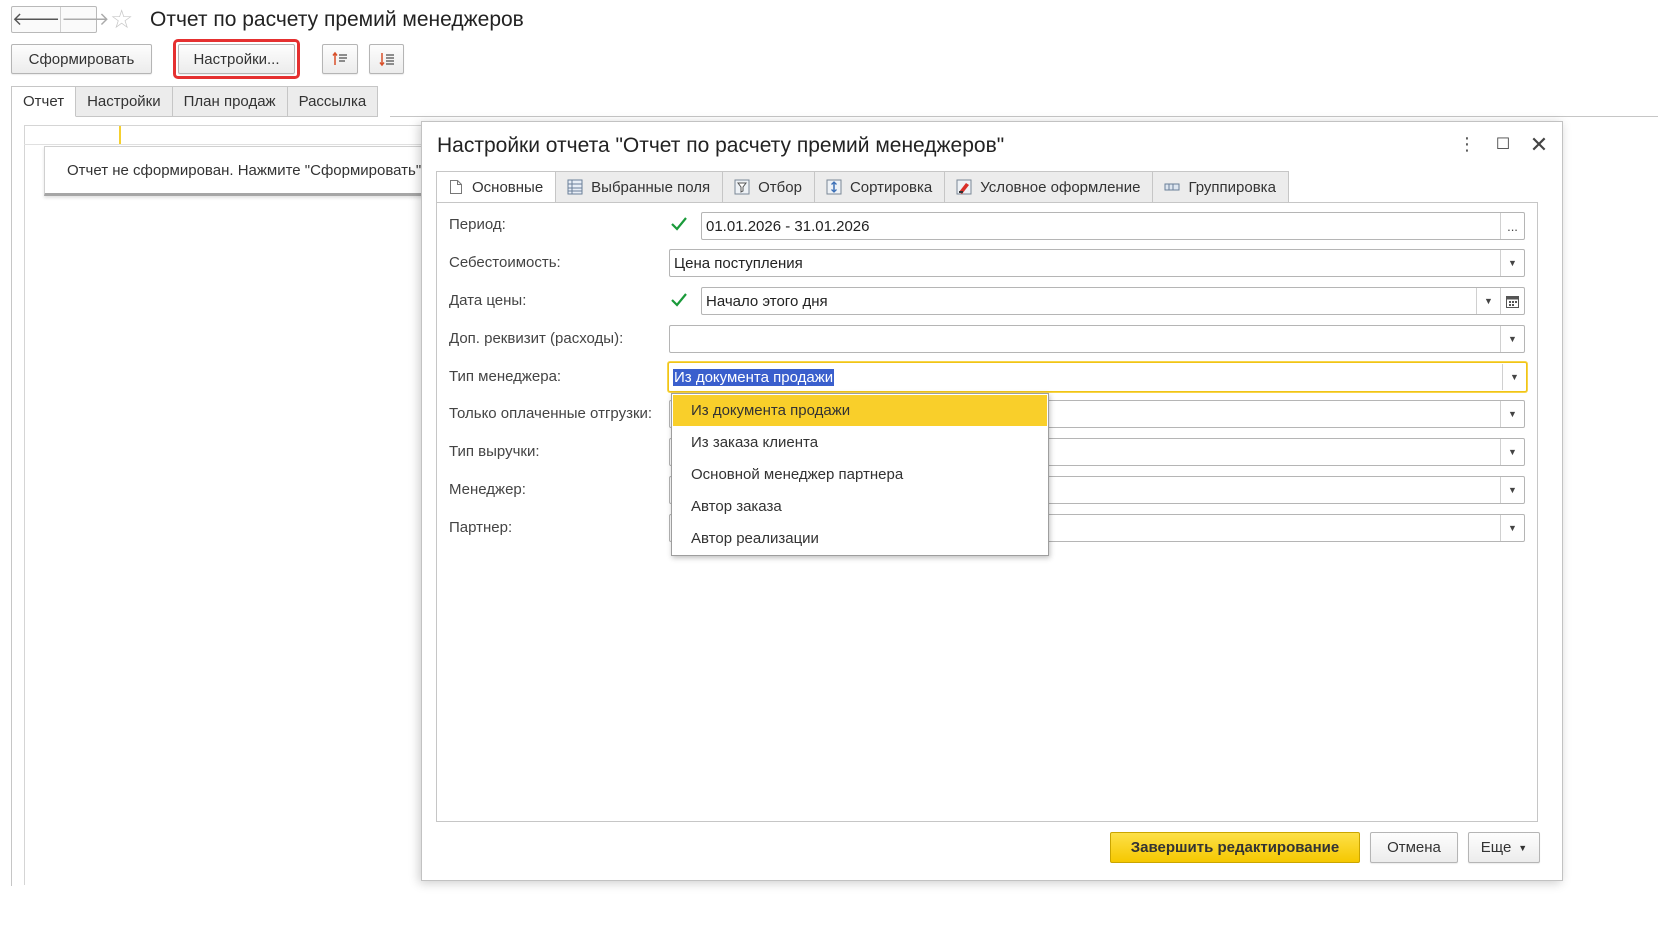  I want to click on more-button-label: Еще, so click(1496, 847).